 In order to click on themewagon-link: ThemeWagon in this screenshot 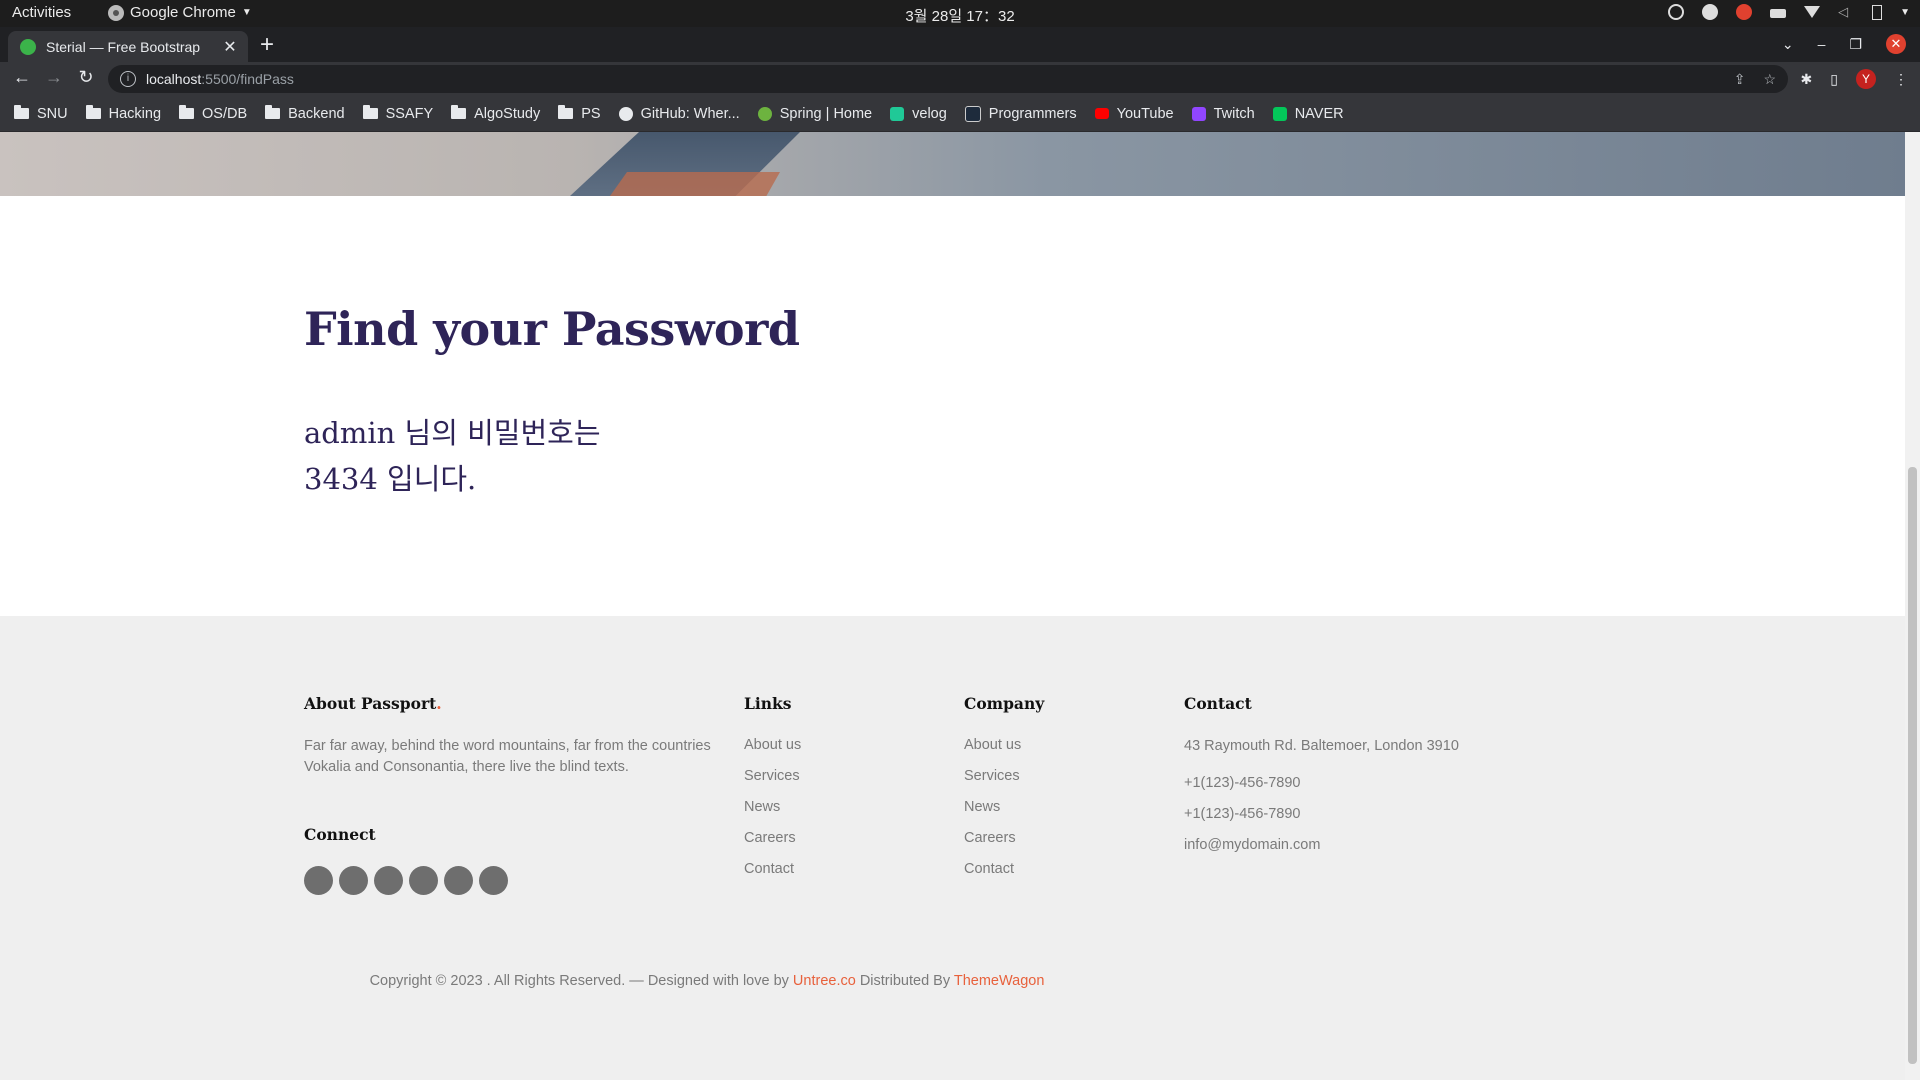, I will do `click(999, 981)`.